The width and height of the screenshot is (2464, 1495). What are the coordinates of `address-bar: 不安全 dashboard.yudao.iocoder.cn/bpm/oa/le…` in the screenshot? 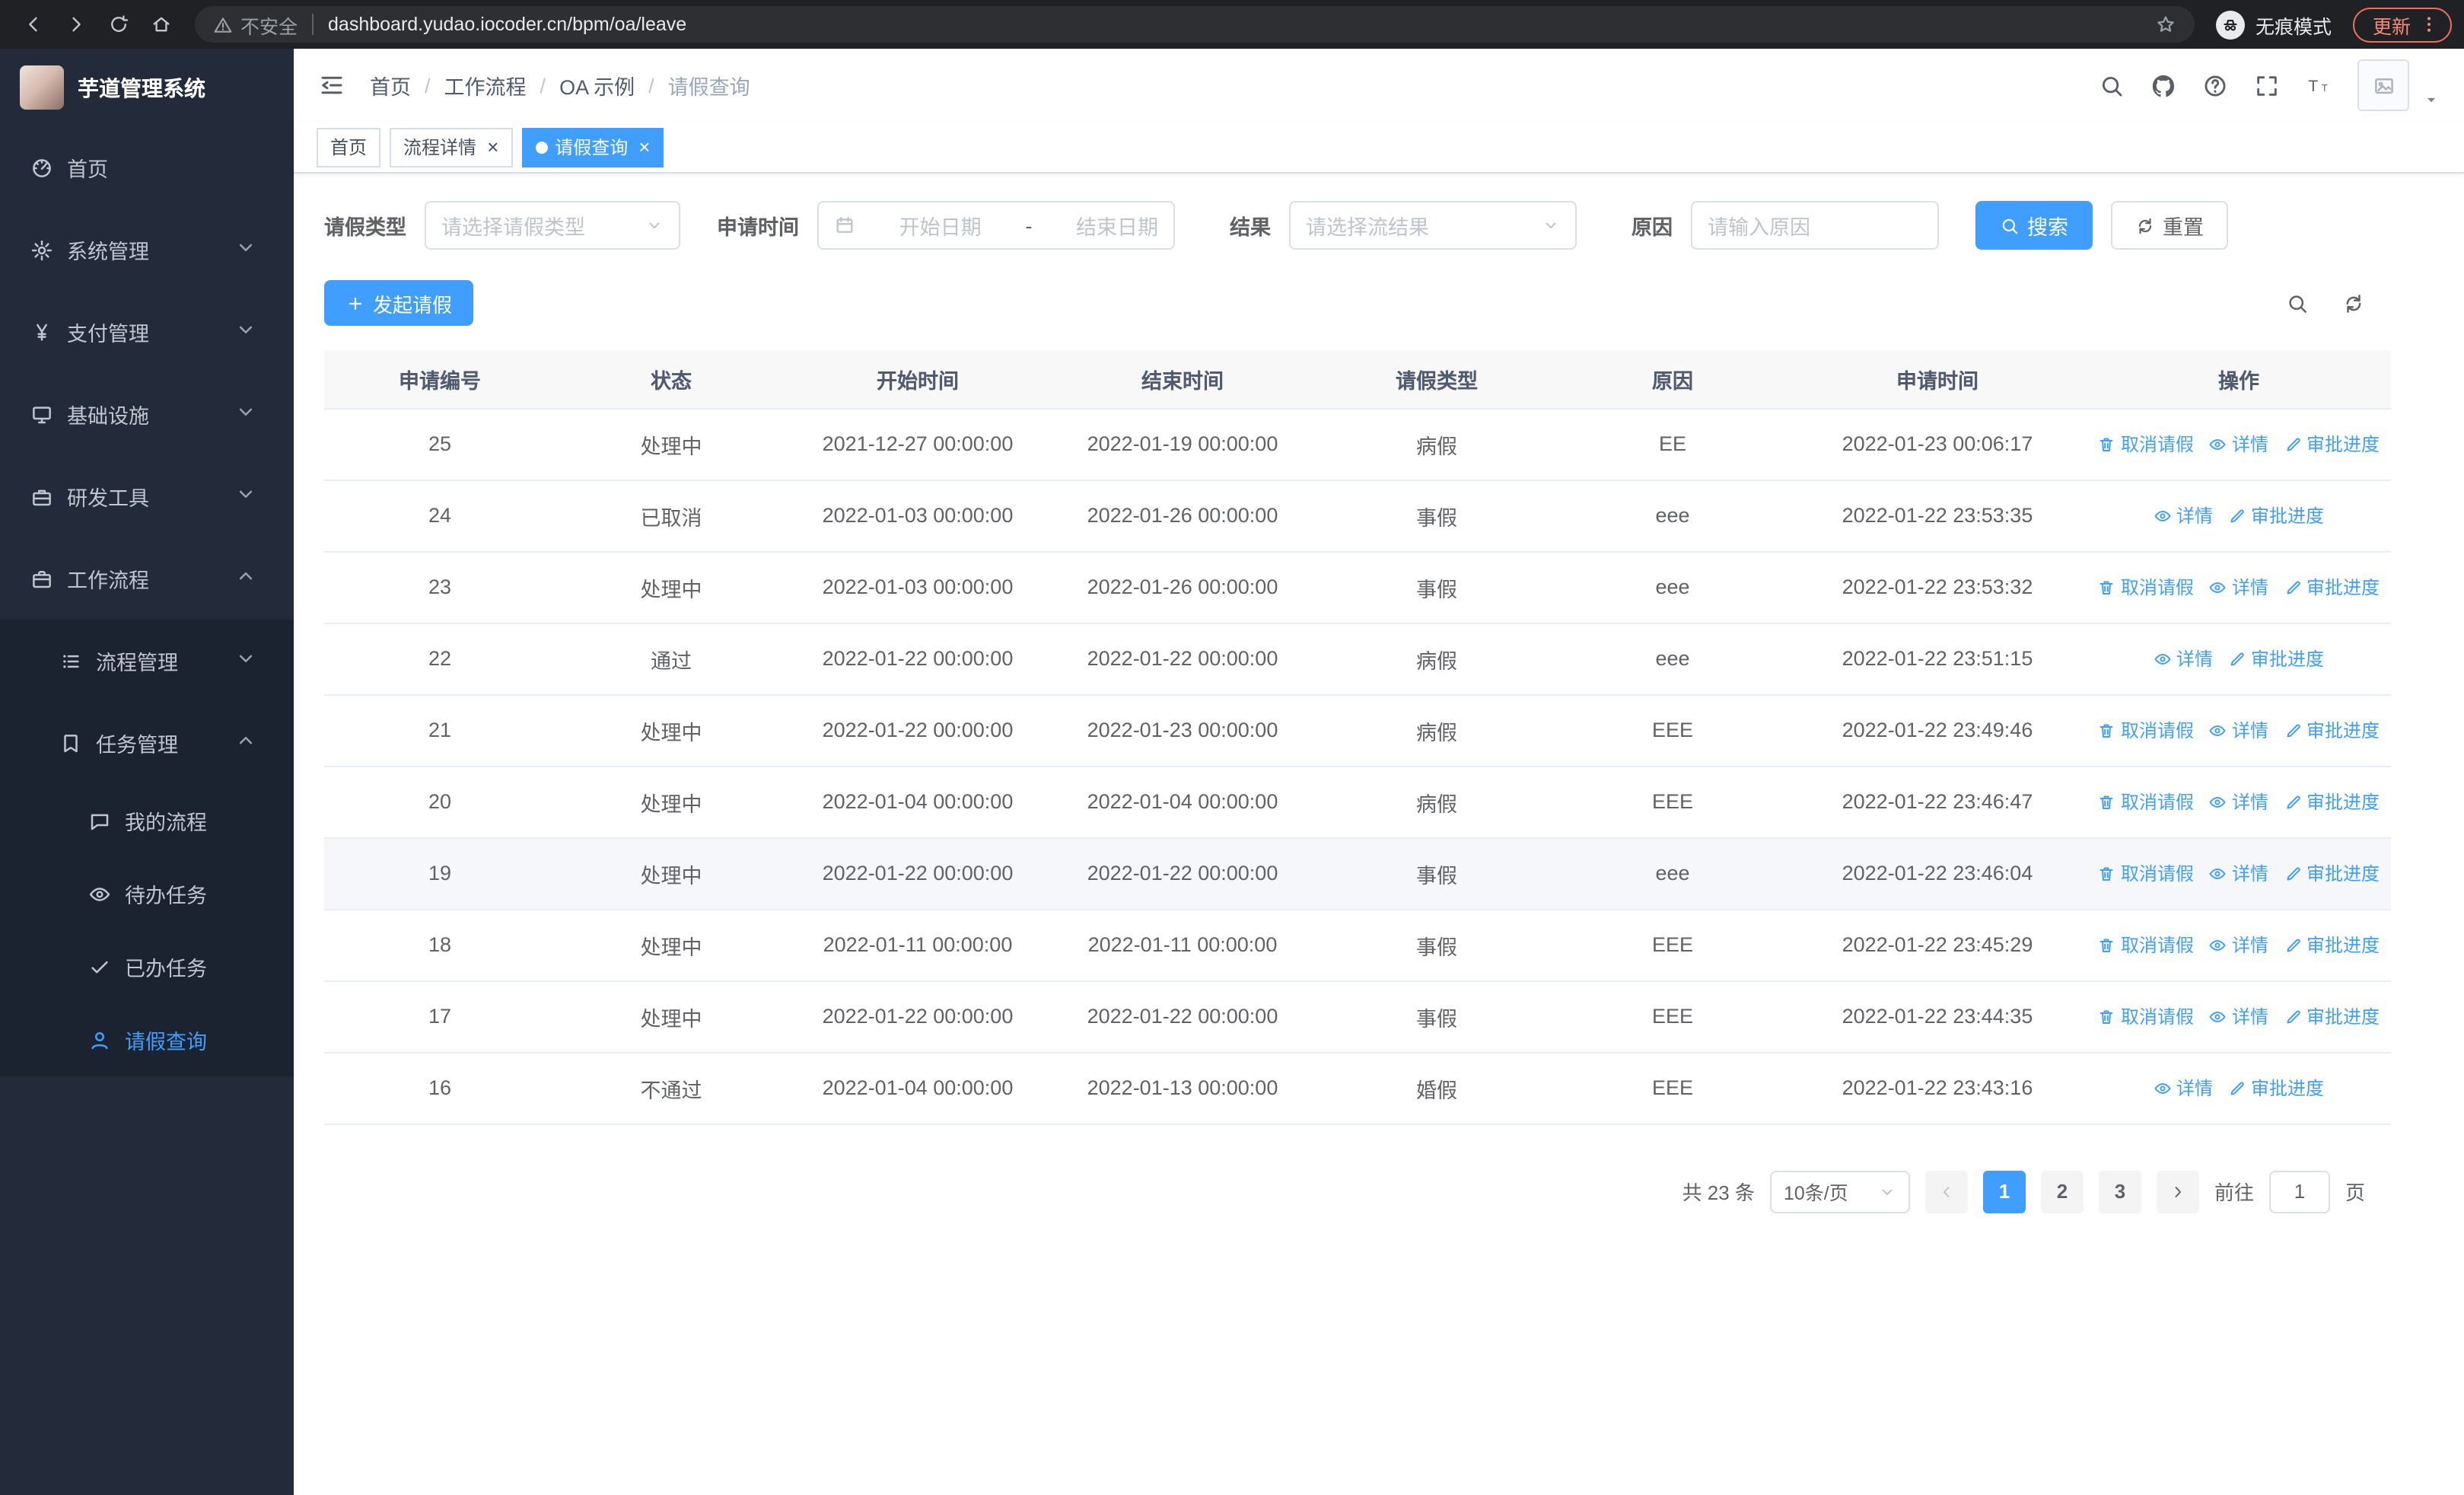 It's located at (1195, 25).